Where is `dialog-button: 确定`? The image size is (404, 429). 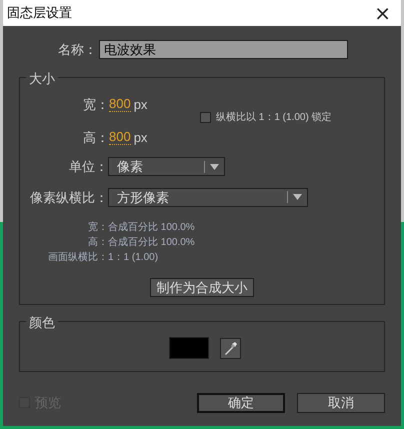
dialog-button: 确定 is located at coordinates (241, 402).